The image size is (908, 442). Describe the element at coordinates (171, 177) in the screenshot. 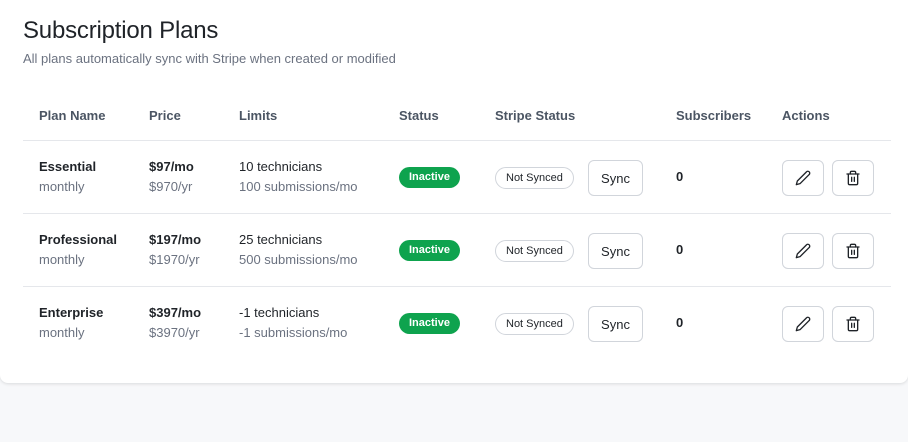

I see `price-cell: $97/mo $970/yr` at that location.